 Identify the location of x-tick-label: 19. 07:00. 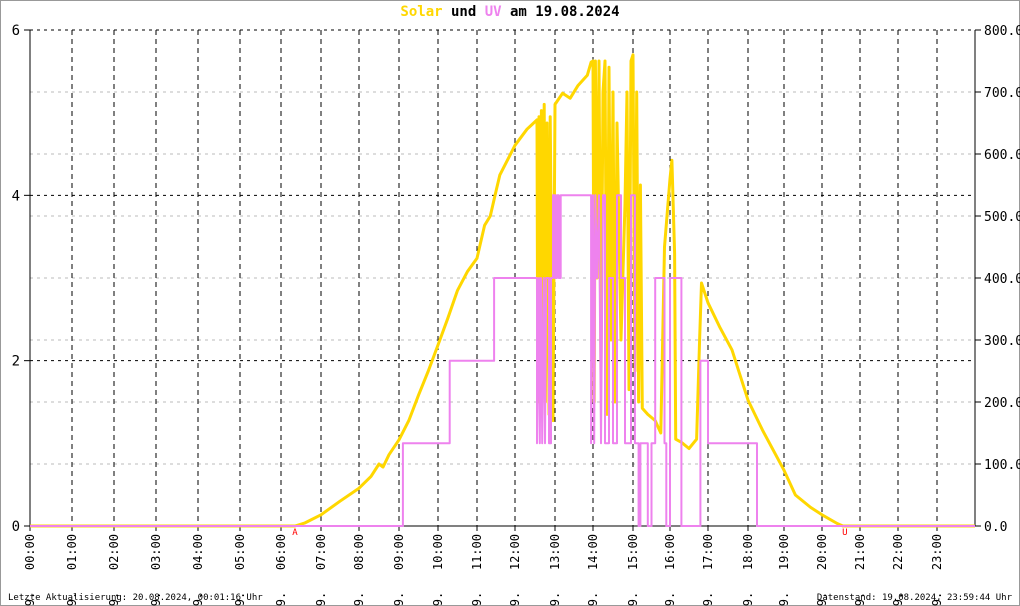
(321, 570).